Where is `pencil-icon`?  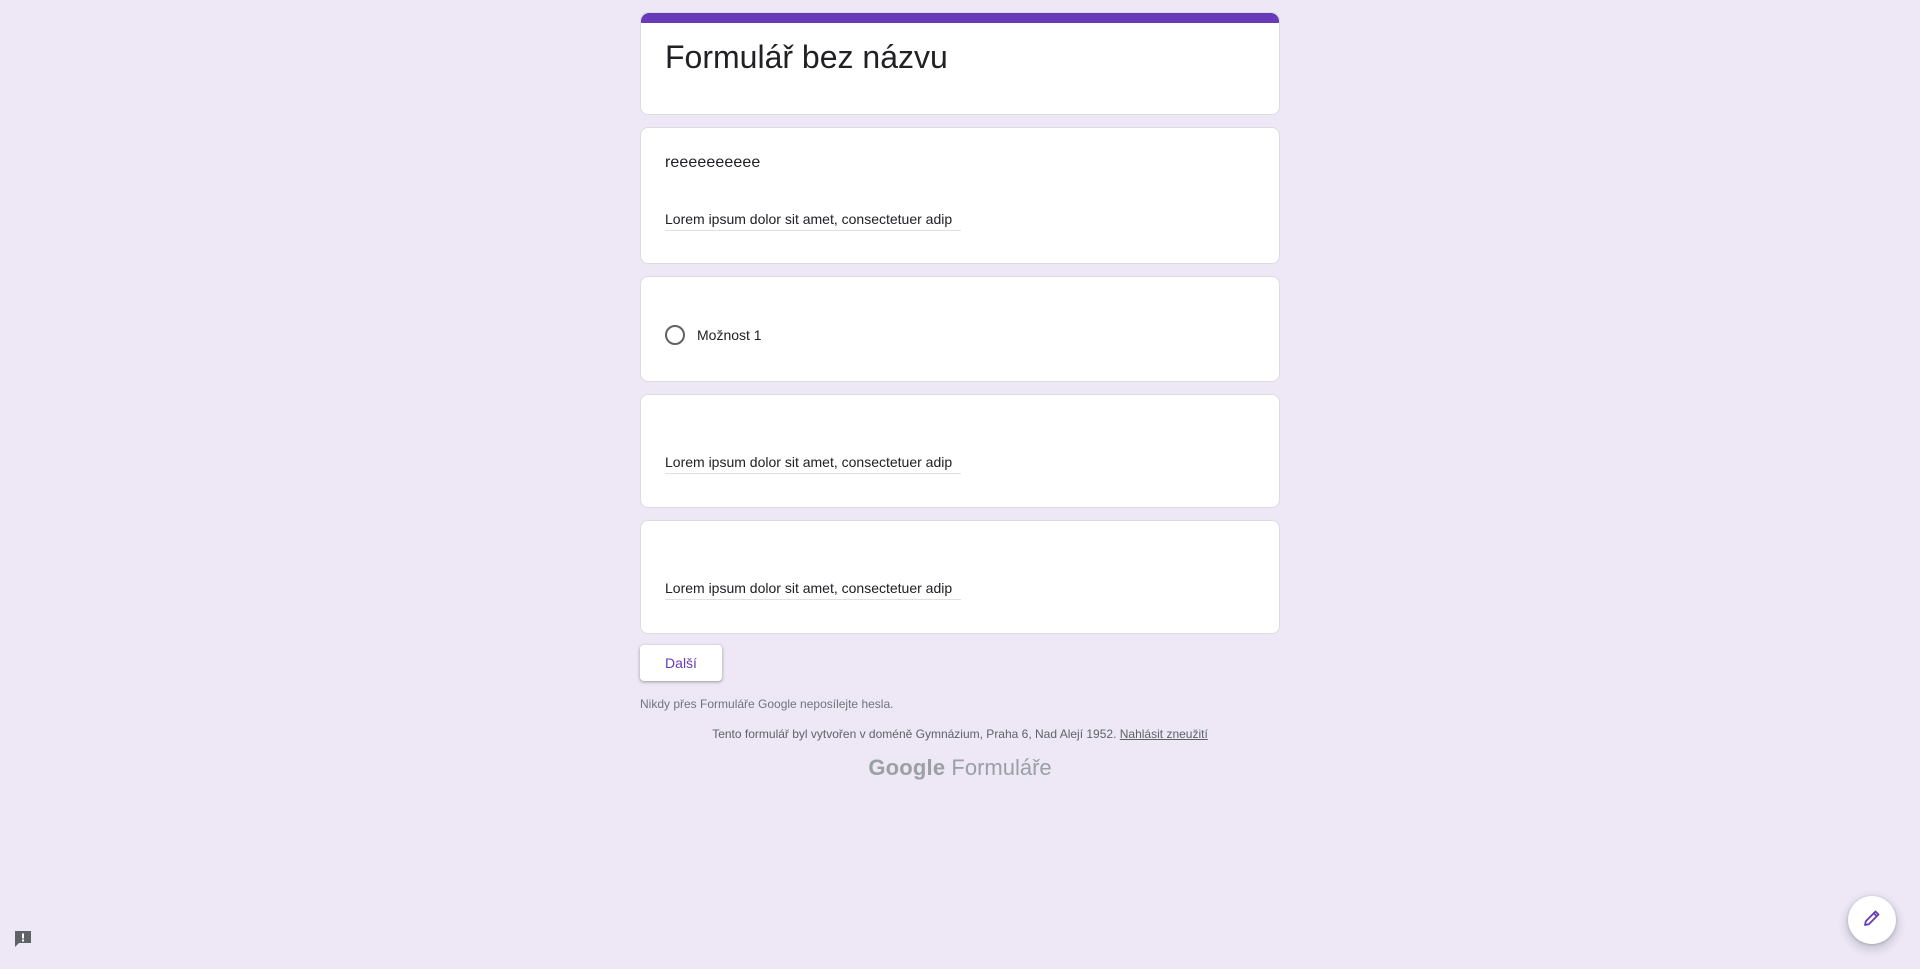
pencil-icon is located at coordinates (1872, 920).